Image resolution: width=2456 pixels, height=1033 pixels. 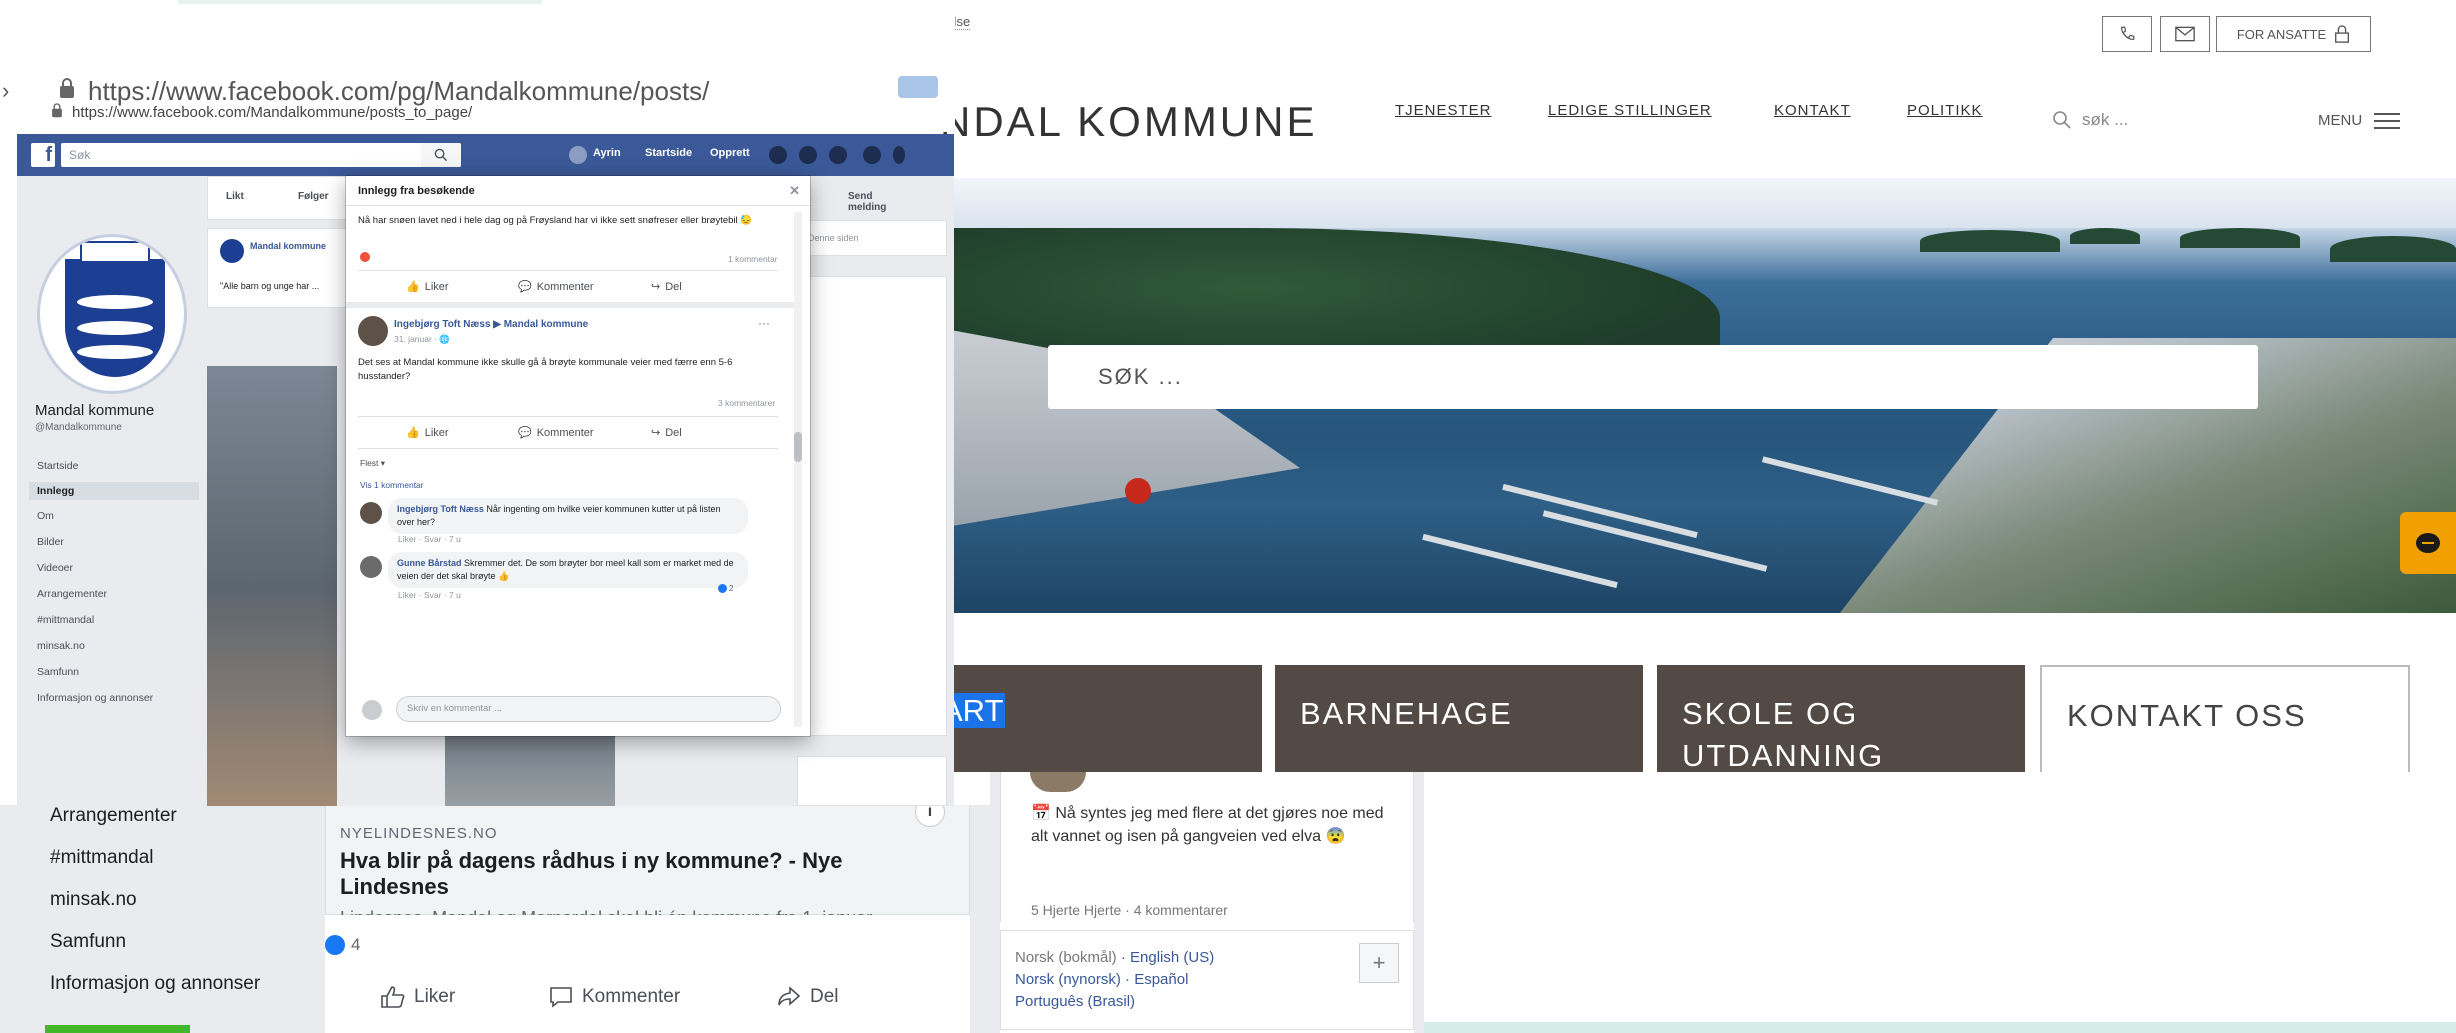 I want to click on staff-login-button: FOR ANSATTE, so click(x=2293, y=34).